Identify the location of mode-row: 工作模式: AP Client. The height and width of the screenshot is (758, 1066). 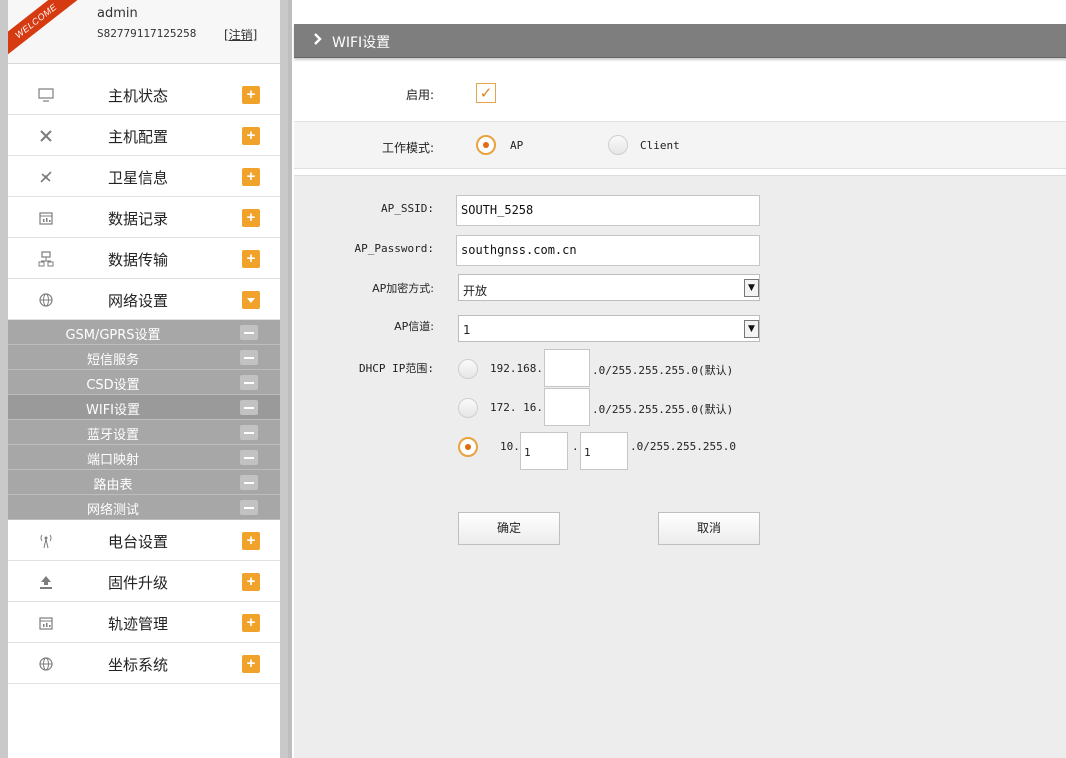
(680, 145).